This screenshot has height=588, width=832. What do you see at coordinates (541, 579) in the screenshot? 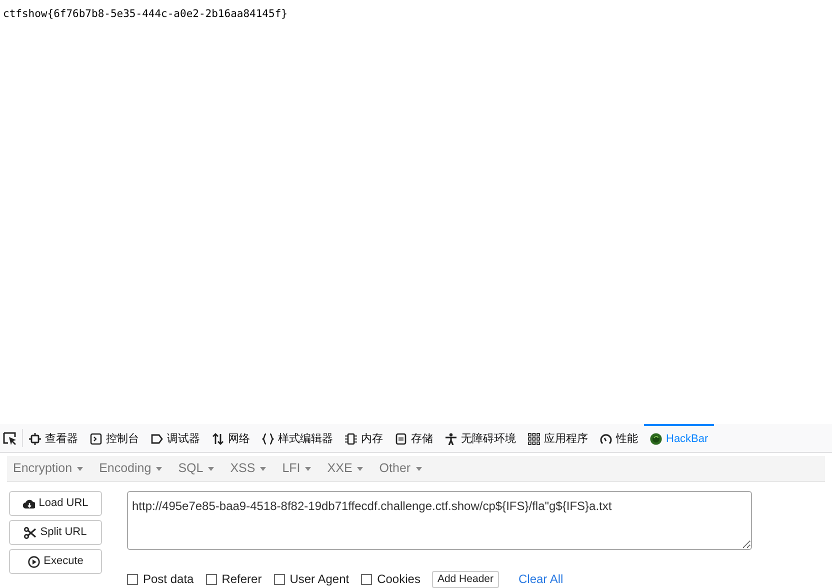
I see `clear-all-link: Clear All` at bounding box center [541, 579].